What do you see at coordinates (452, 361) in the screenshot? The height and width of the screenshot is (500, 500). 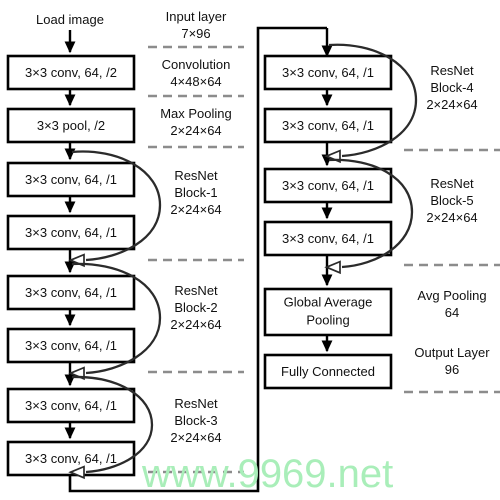 I see `annotation-output-layer: Output Layer 96` at bounding box center [452, 361].